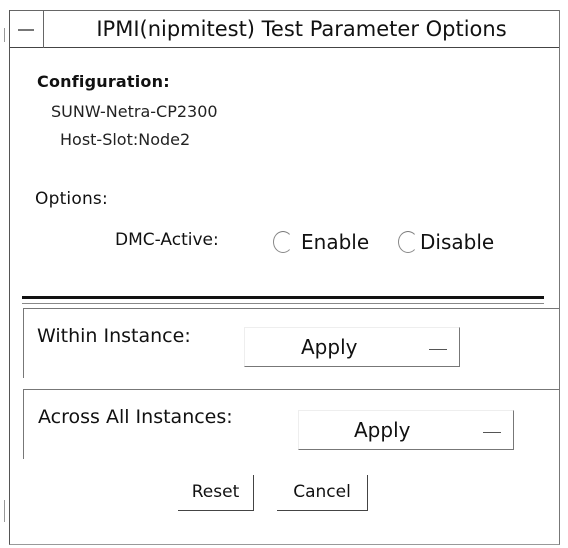 Image resolution: width=568 pixels, height=548 pixels. What do you see at coordinates (301, 29) in the screenshot?
I see `window-title: IPMI(nipmitest) Test Parameter Options` at bounding box center [301, 29].